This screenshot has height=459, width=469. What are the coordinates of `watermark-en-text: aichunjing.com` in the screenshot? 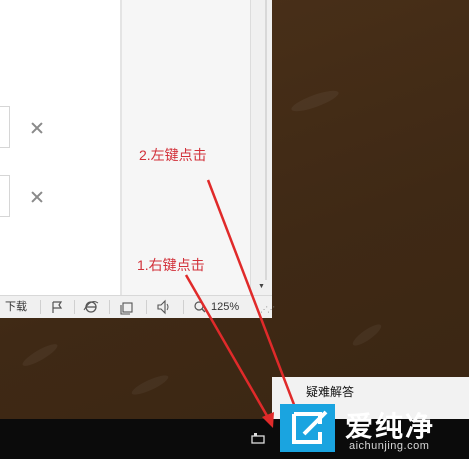 It's located at (389, 446).